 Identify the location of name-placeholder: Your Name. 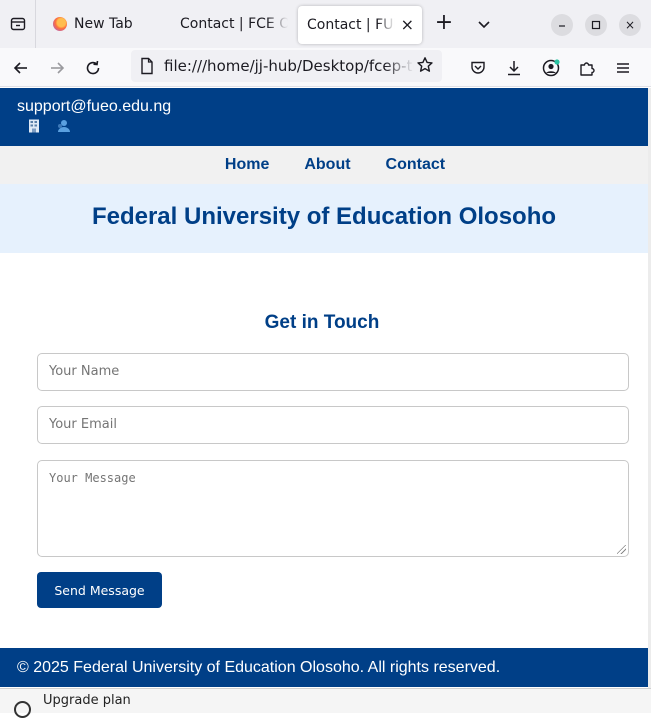
(84, 371).